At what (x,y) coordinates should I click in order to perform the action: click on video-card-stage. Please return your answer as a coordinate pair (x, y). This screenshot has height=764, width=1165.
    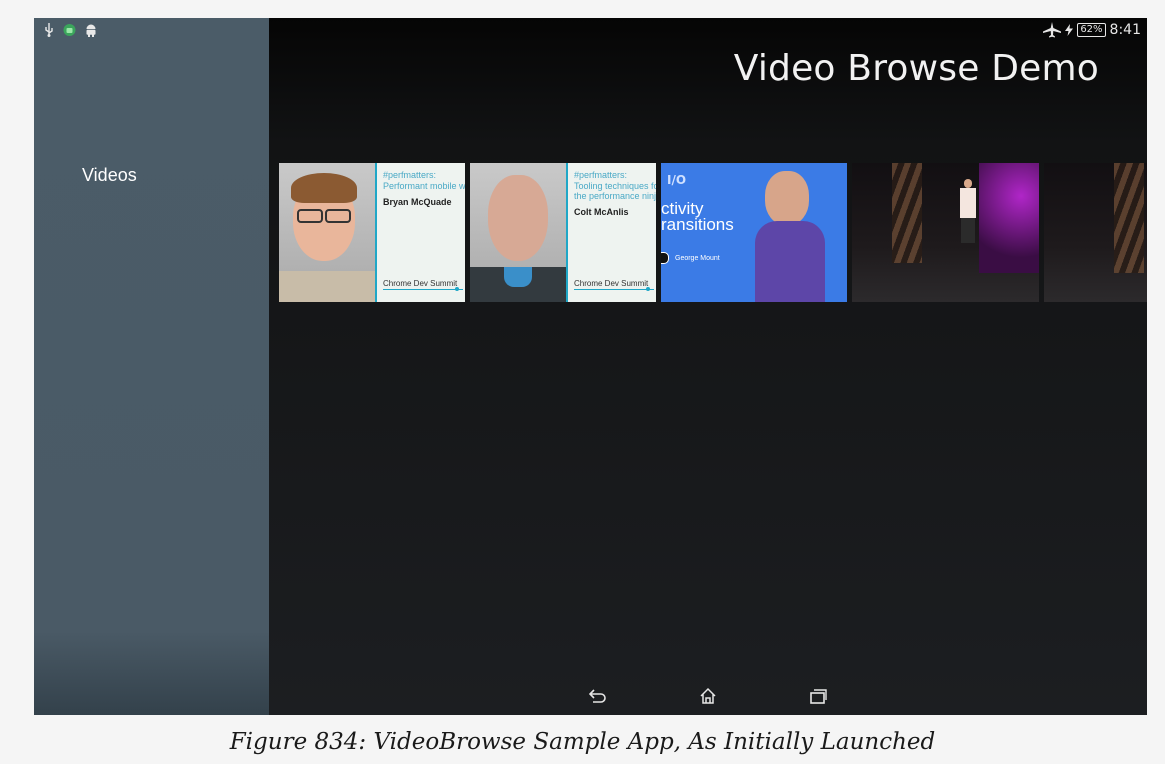
    Looking at the image, I should click on (945, 232).